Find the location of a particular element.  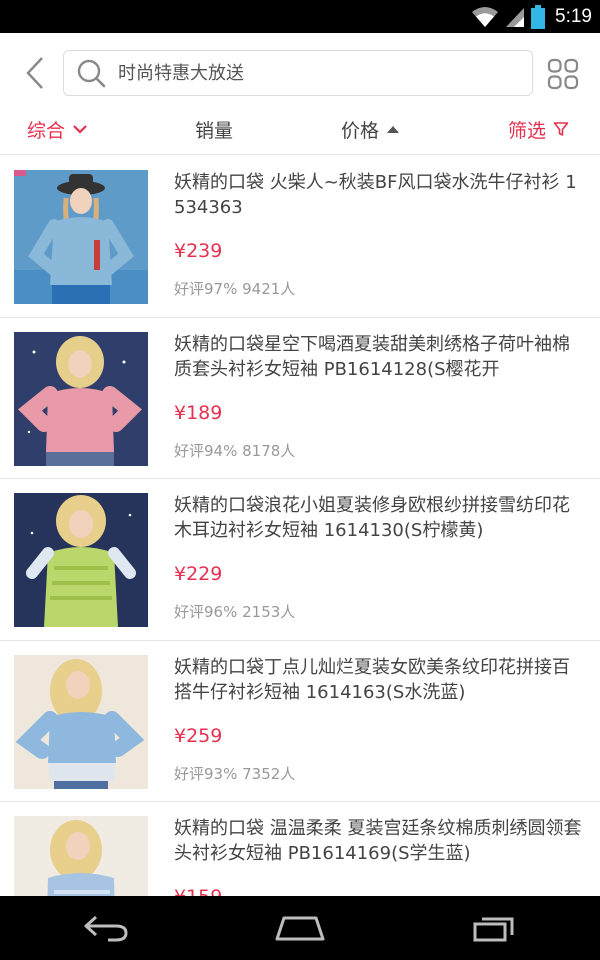

home-icon is located at coordinates (300, 928).